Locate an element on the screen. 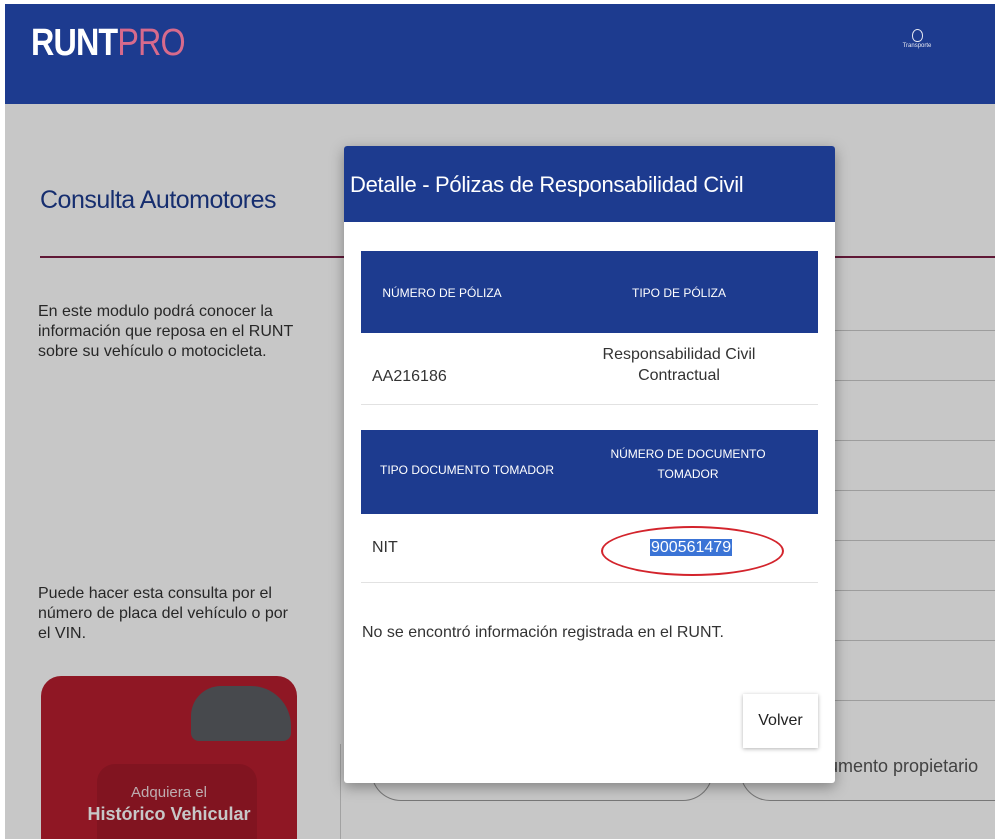 This screenshot has height=839, width=995. policy-table-header: NÚMERO DE PÓLIZA TIPO DE PÓLIZA is located at coordinates (589, 292).